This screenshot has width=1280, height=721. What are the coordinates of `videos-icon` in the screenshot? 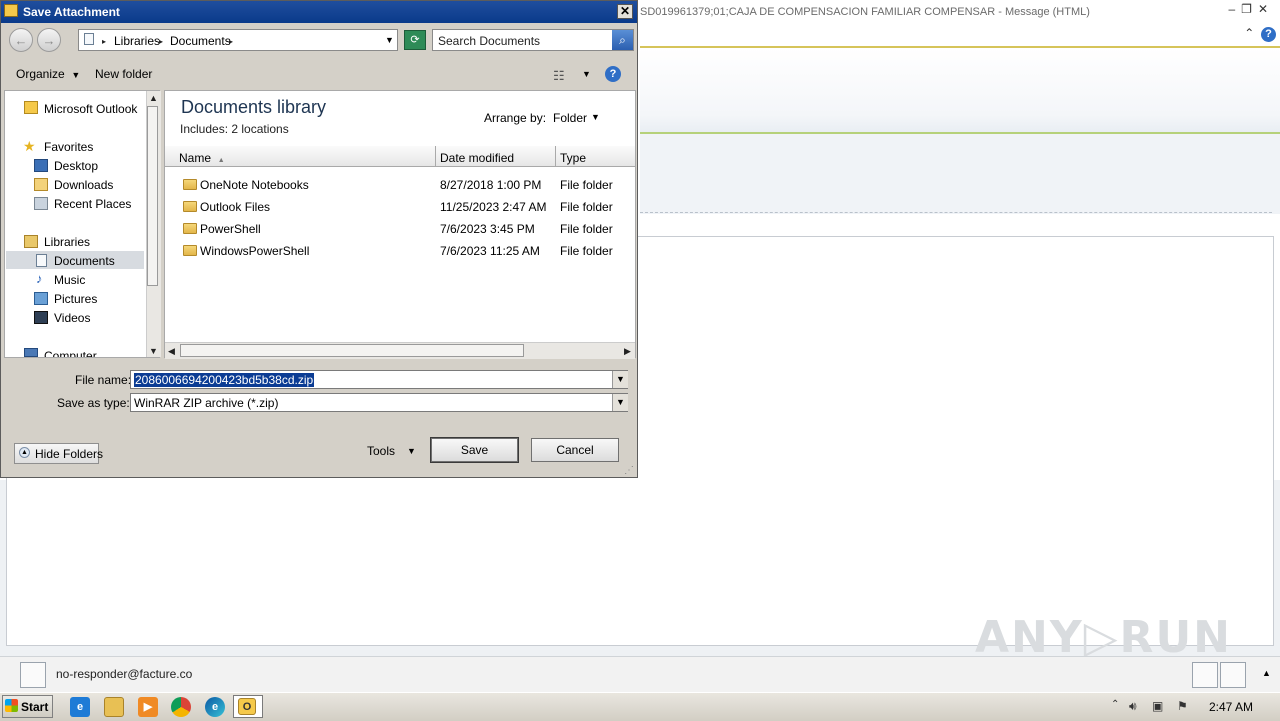 It's located at (41, 317).